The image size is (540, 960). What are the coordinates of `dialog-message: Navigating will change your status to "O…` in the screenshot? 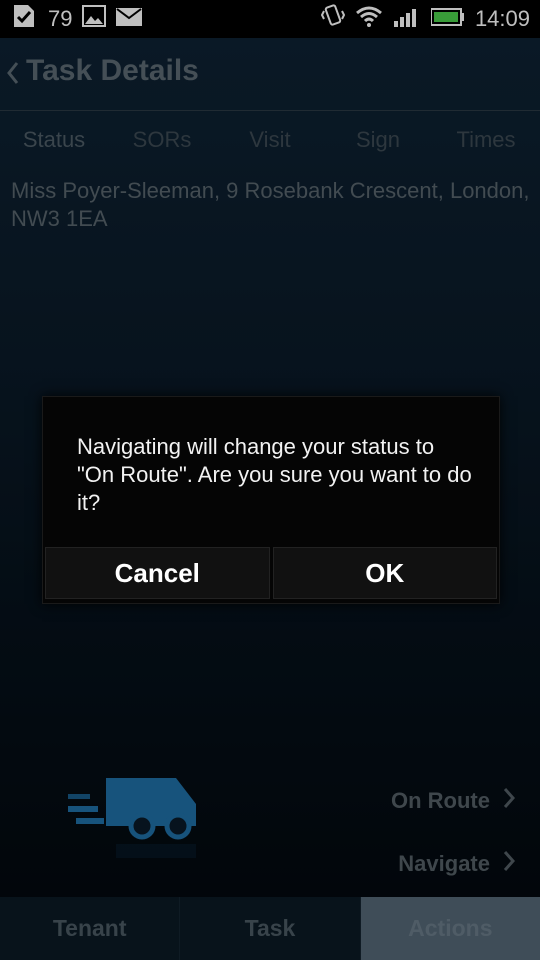 It's located at (274, 474).